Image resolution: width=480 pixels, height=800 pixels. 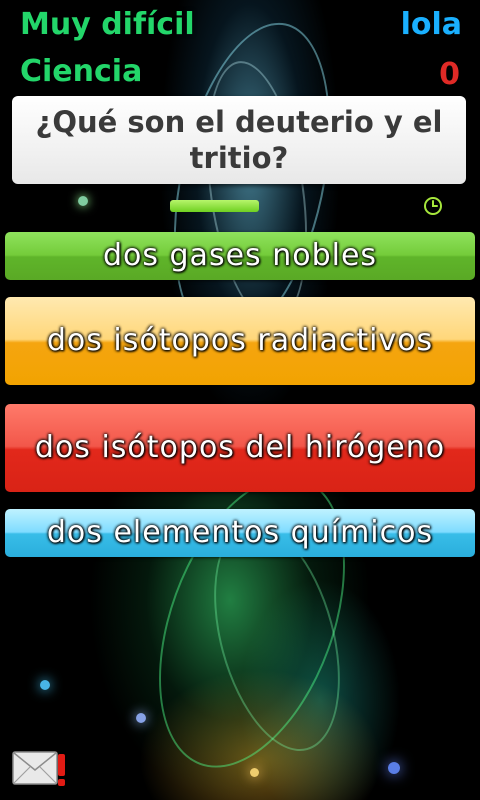 I want to click on answer-label: dos isótopos radiactivos, so click(x=240, y=340).